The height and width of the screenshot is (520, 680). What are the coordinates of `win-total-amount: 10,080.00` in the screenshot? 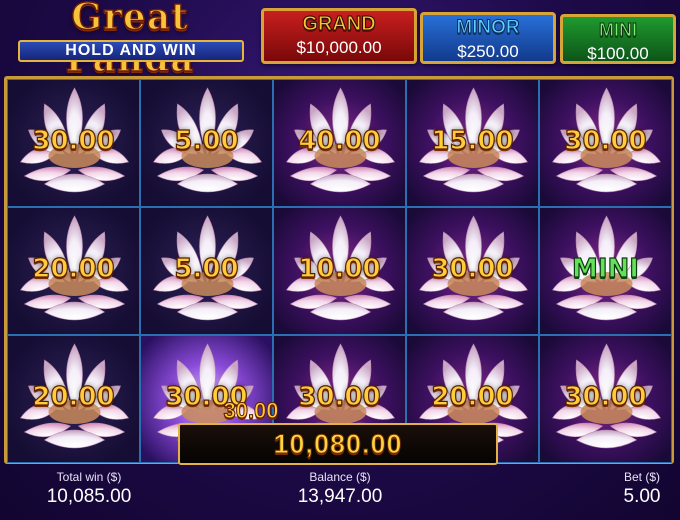 It's located at (338, 444).